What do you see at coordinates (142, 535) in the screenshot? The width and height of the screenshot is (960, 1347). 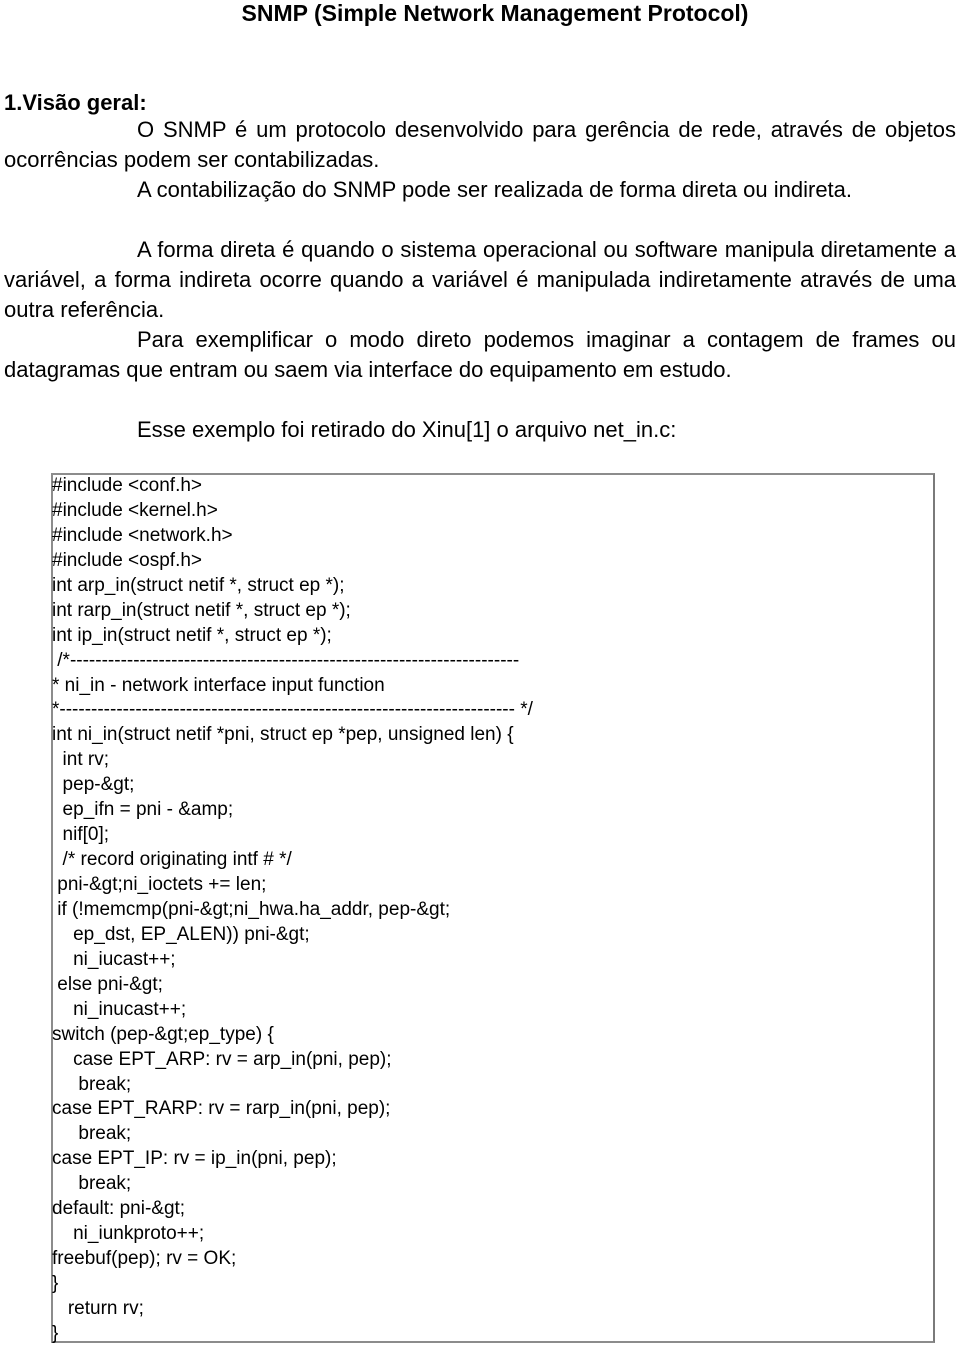 I see `code-line: #include <network.h>` at bounding box center [142, 535].